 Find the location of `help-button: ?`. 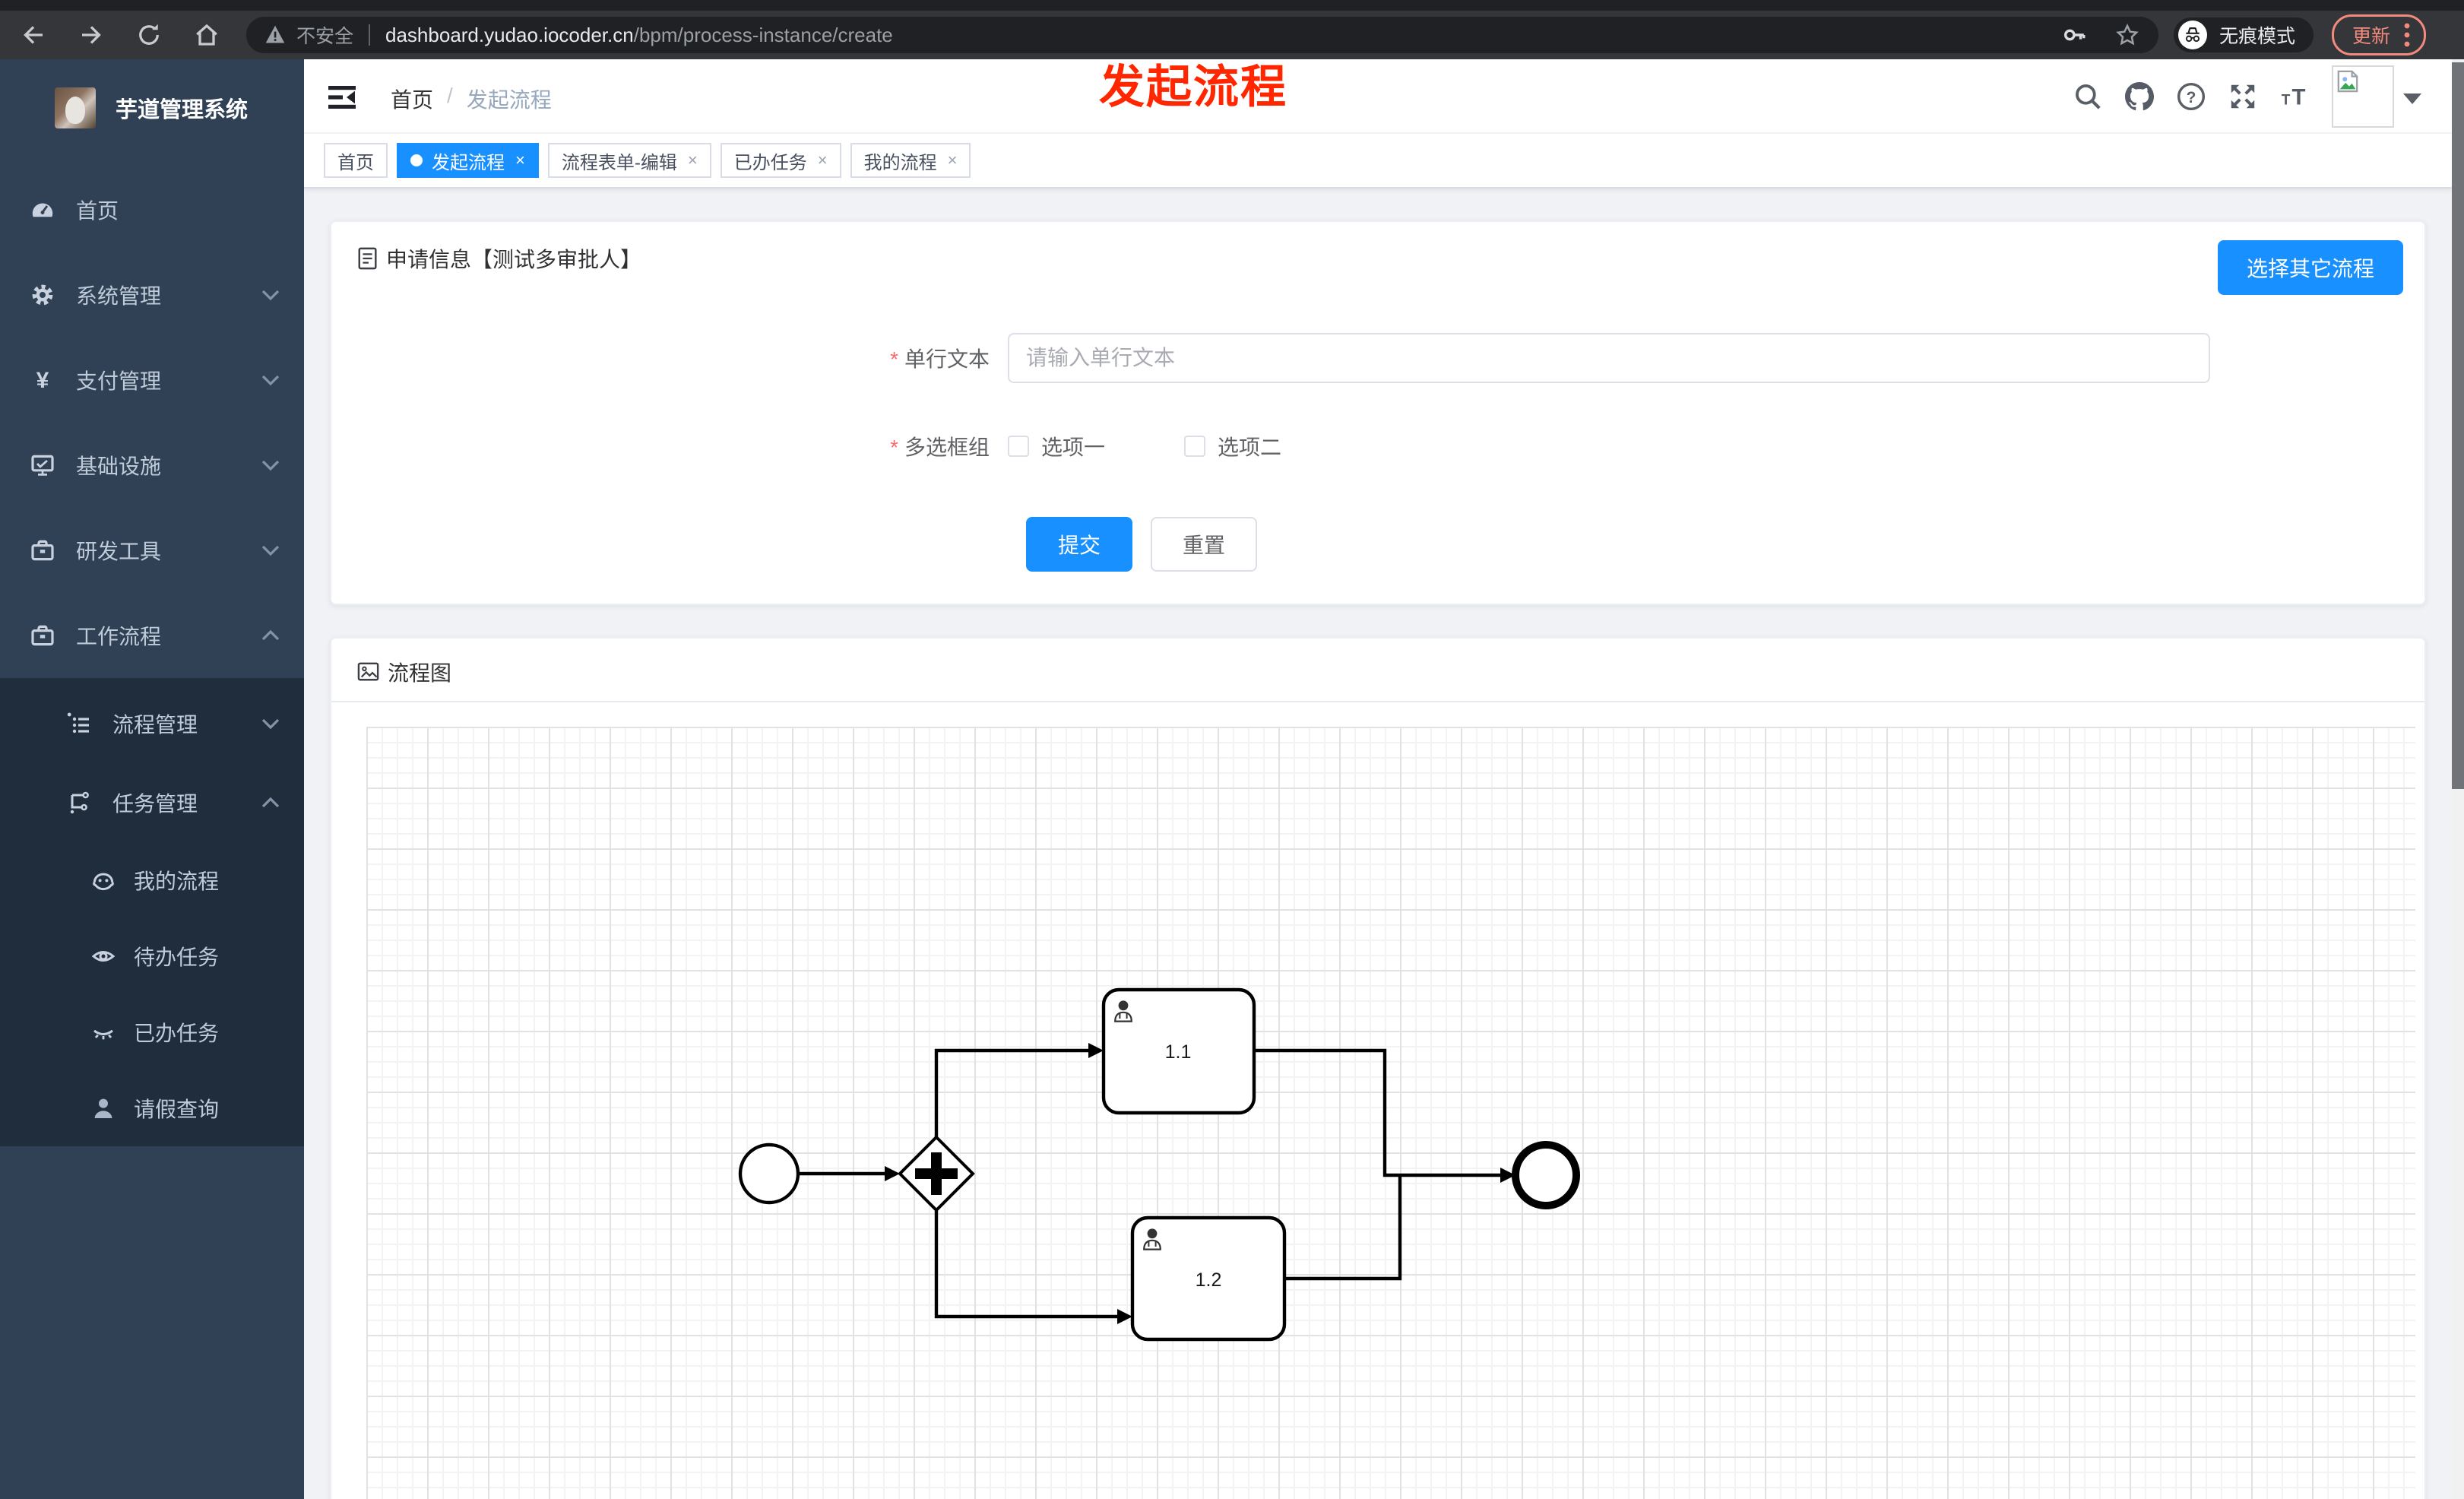

help-button: ? is located at coordinates (2191, 96).